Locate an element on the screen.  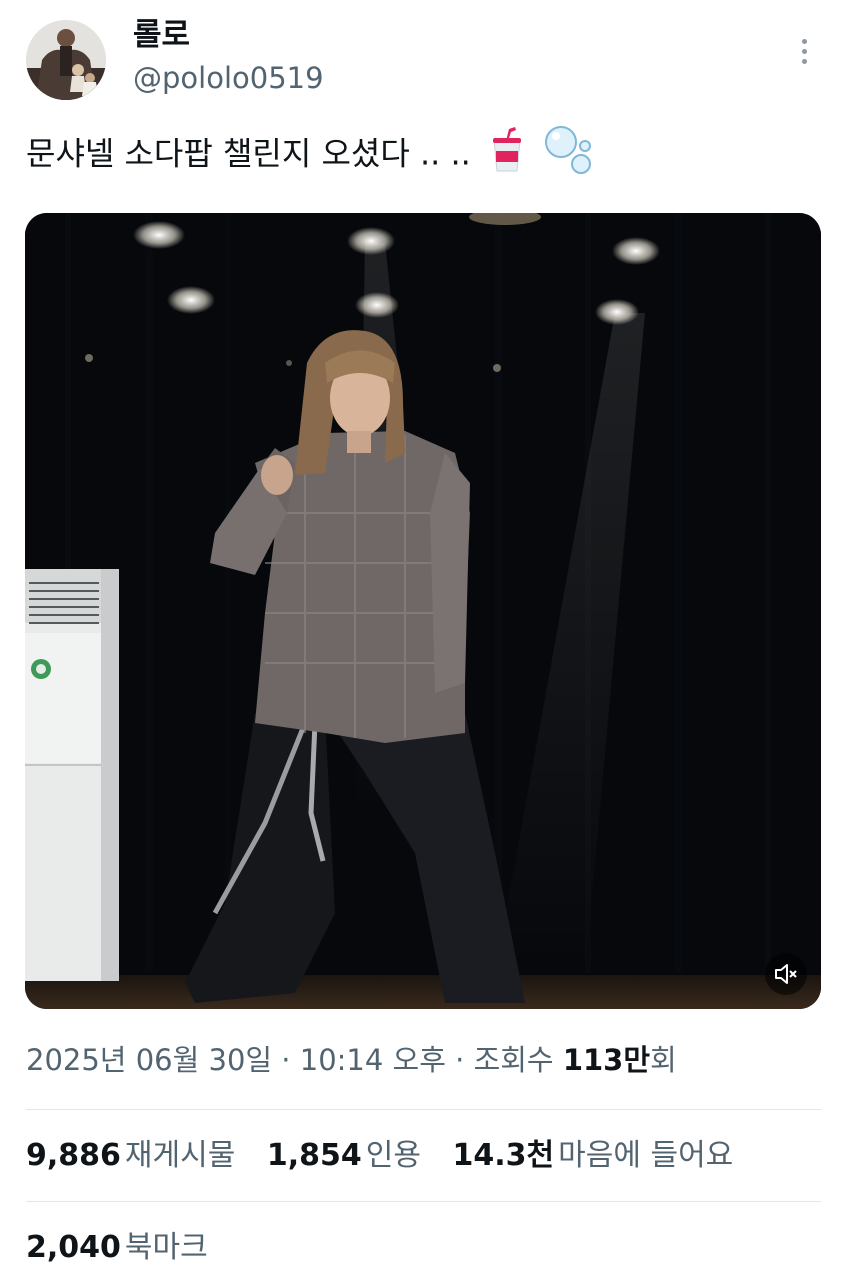
quotes-stat: 1,854 인용 is located at coordinates (344, 1156).